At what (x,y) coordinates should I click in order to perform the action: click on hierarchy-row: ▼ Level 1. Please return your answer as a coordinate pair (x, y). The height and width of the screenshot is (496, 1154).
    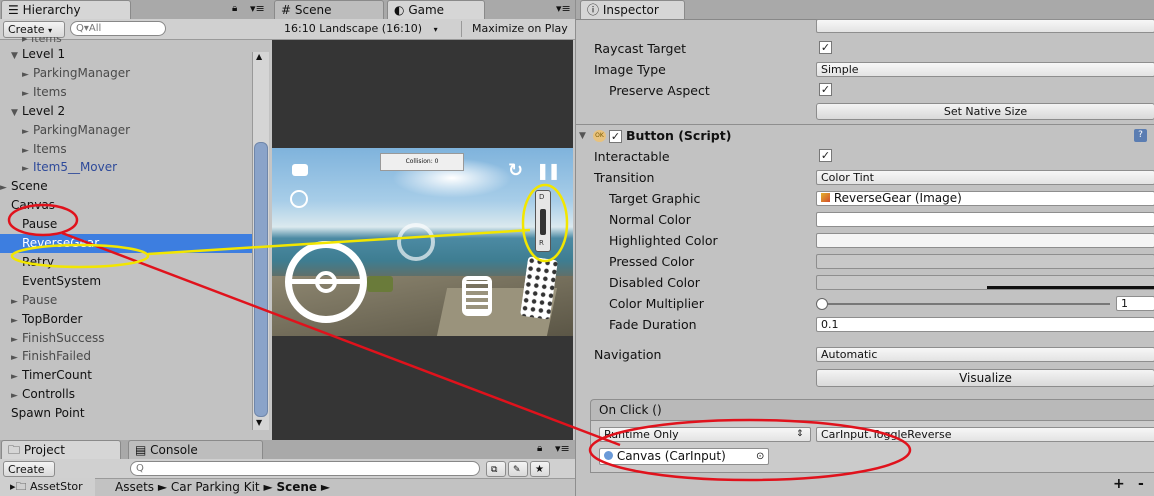
    Looking at the image, I should click on (126, 54).